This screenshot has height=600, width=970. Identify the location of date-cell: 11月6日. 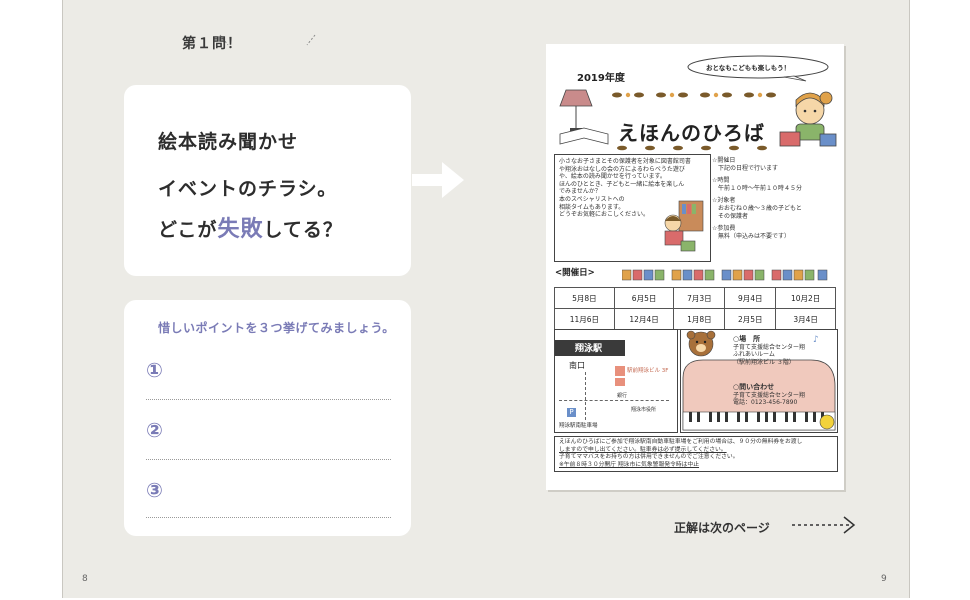
(584, 319).